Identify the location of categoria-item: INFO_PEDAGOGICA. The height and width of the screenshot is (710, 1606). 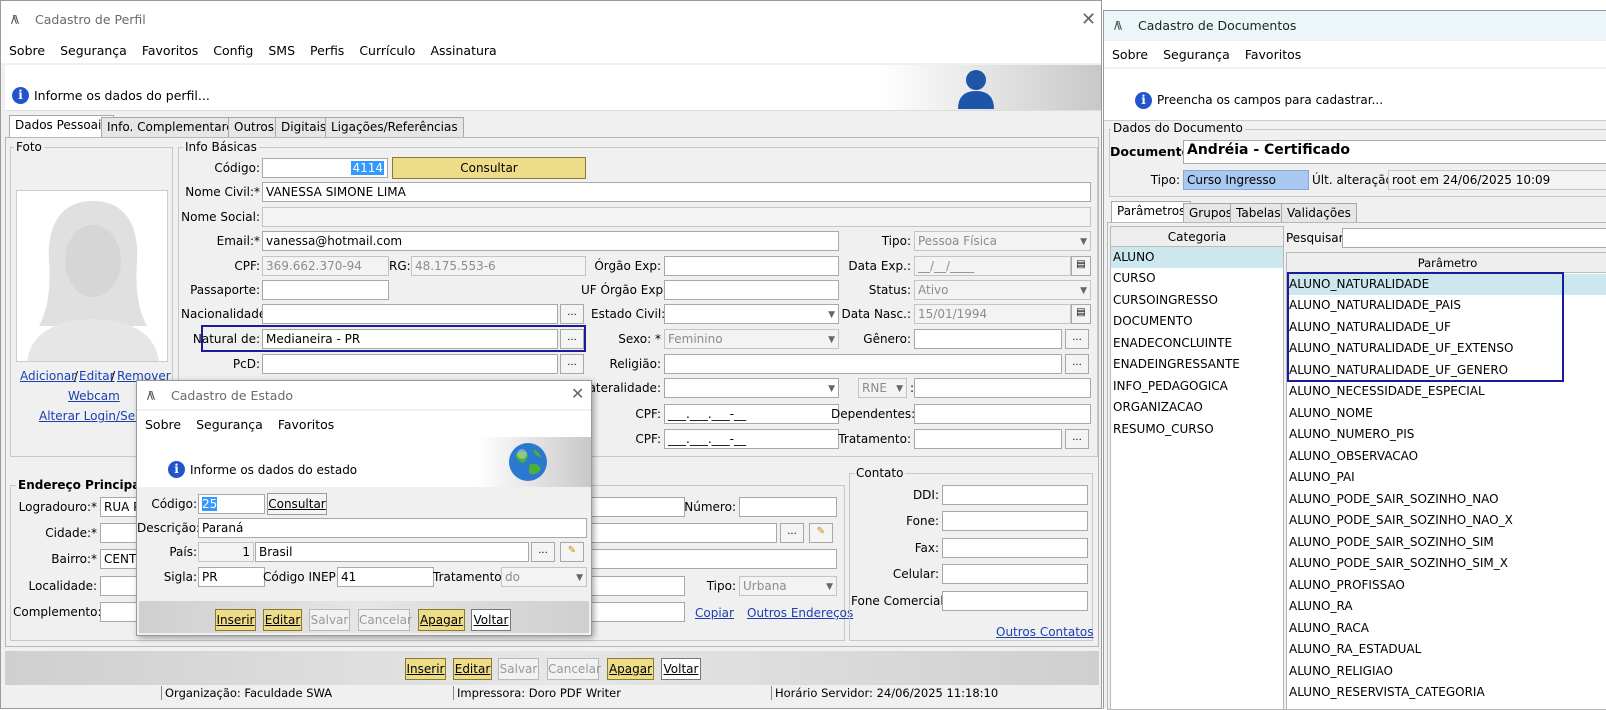
(1170, 386).